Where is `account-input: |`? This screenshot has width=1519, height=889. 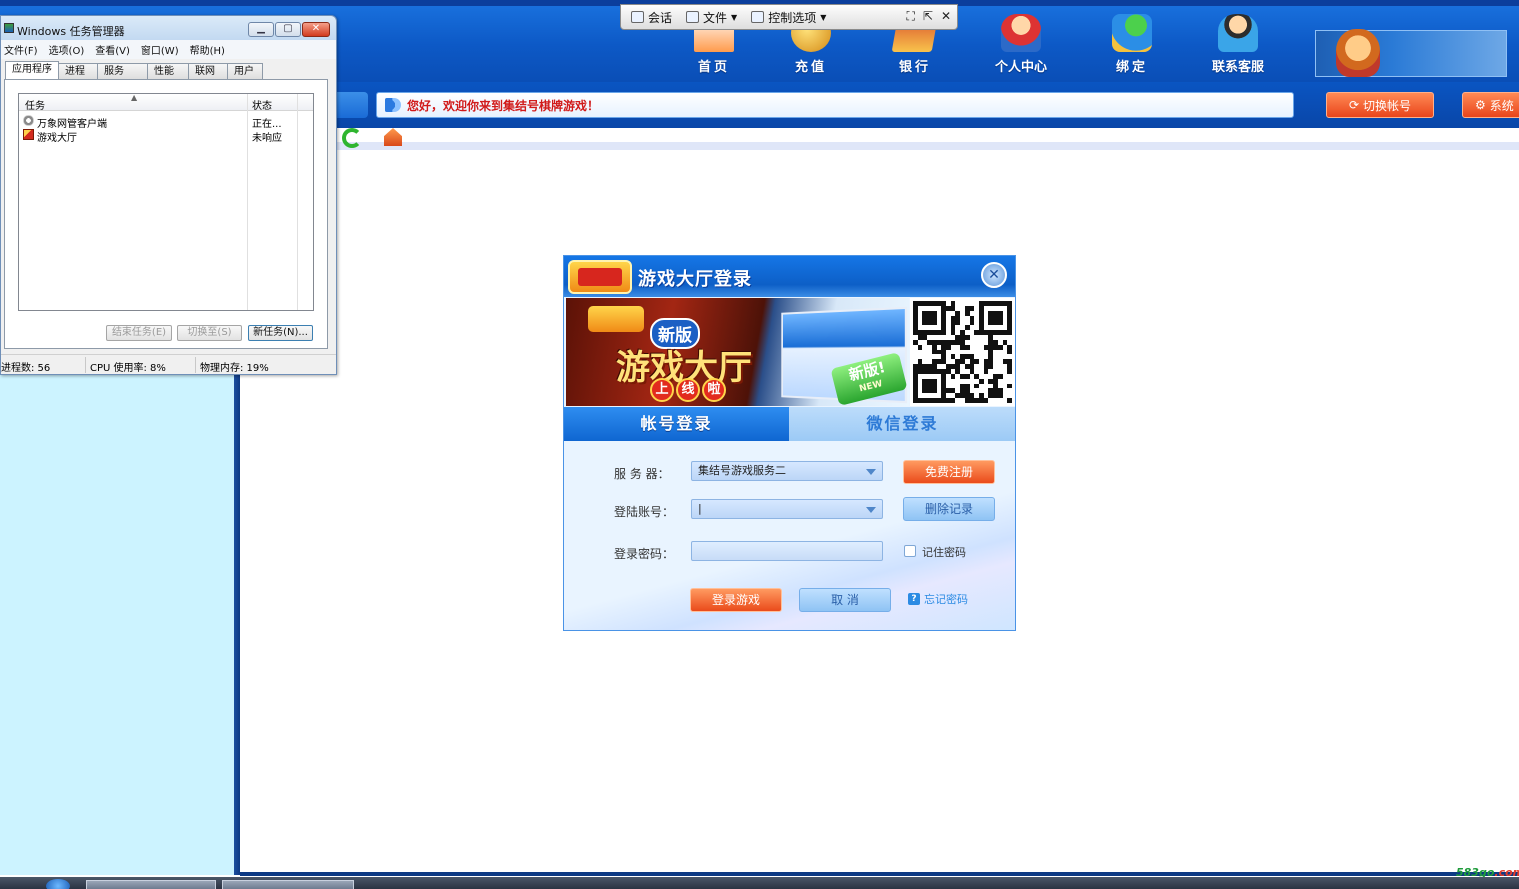 account-input: | is located at coordinates (787, 509).